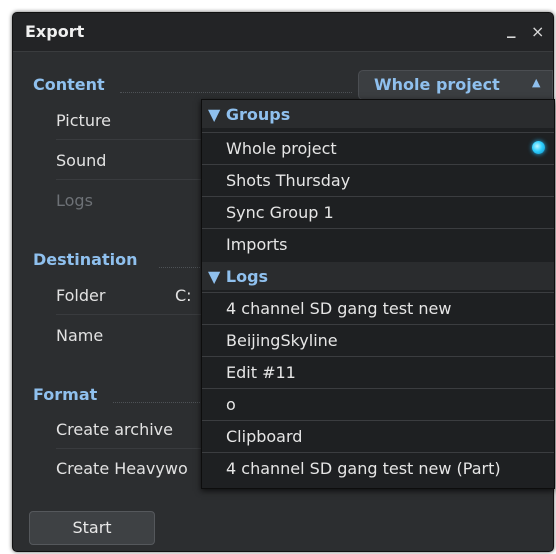 The image size is (556, 554). Describe the element at coordinates (536, 82) in the screenshot. I see `chevron-up-icon: ▲` at that location.